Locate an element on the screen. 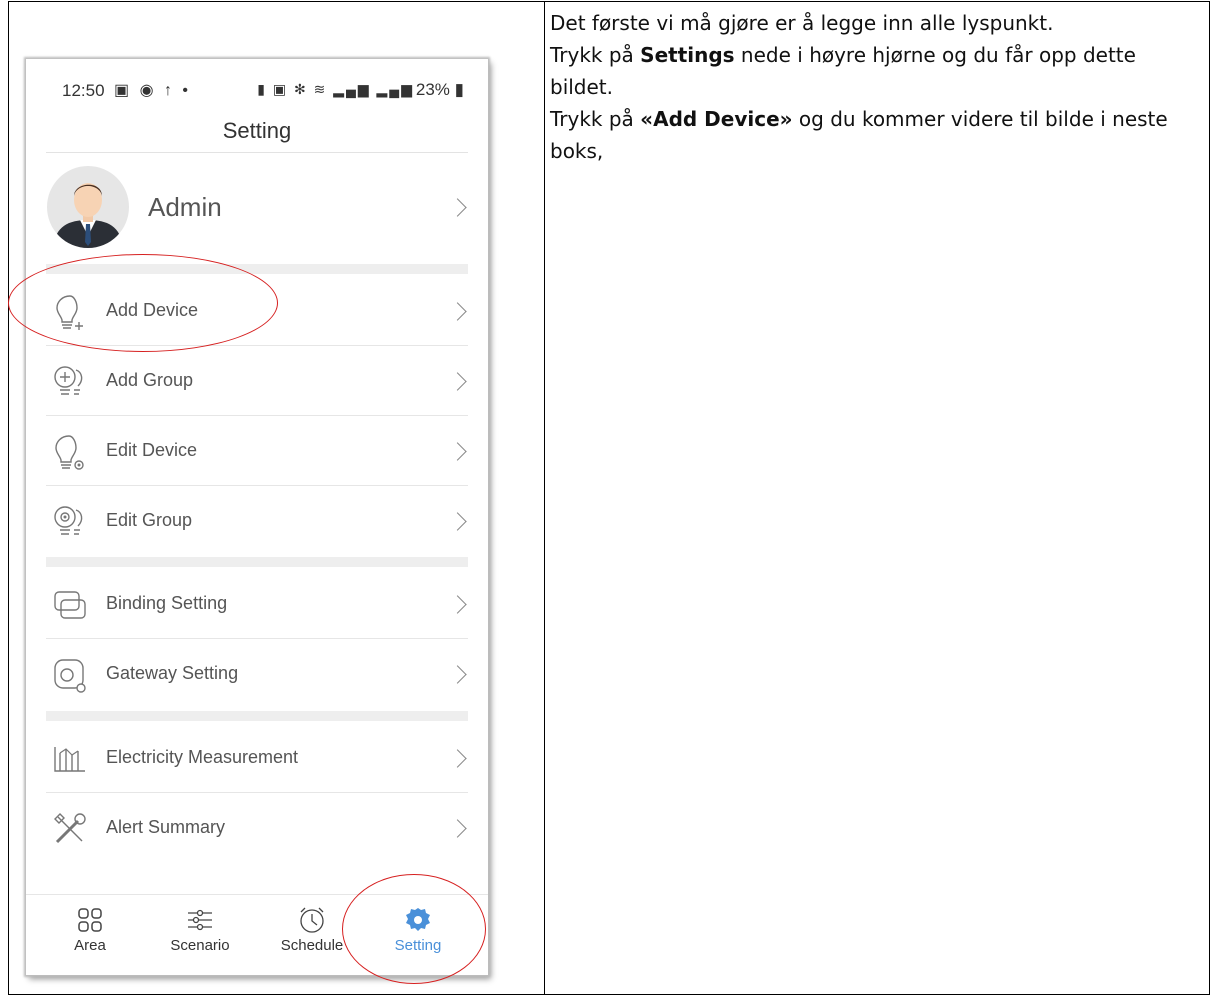  menu-item-edit-group: Edit Group is located at coordinates (257, 521).